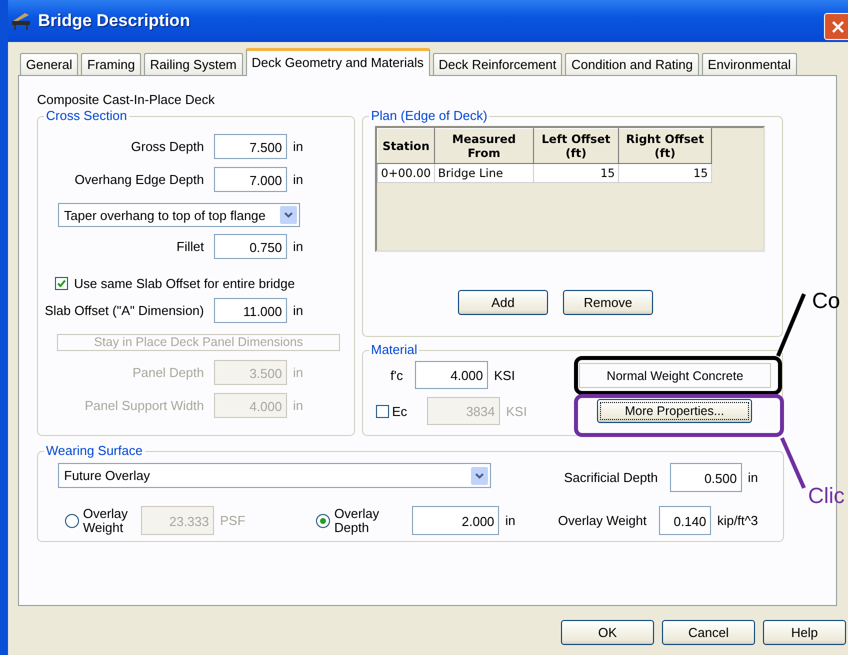 The height and width of the screenshot is (655, 848). I want to click on dialog-button: Help, so click(804, 632).